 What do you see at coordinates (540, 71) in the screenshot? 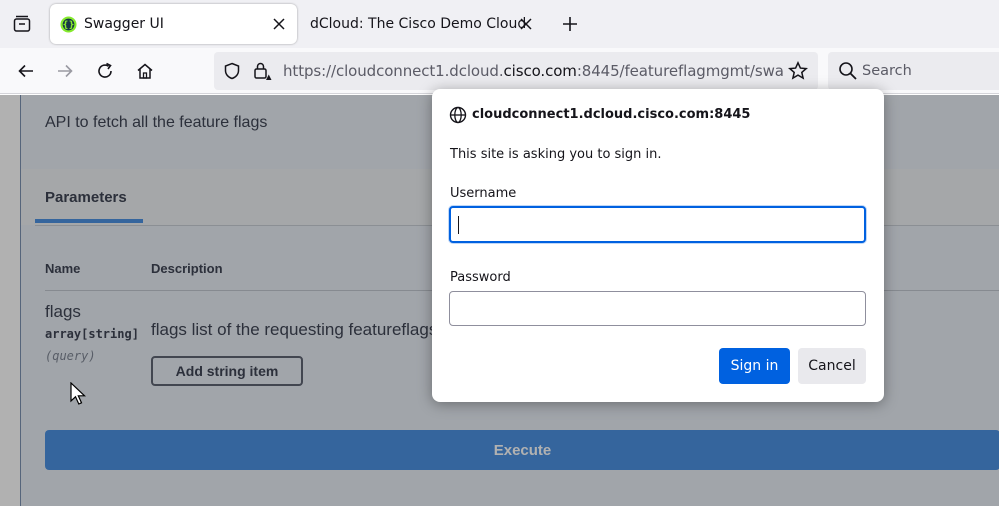
I see `url-host: cisco.com` at bounding box center [540, 71].